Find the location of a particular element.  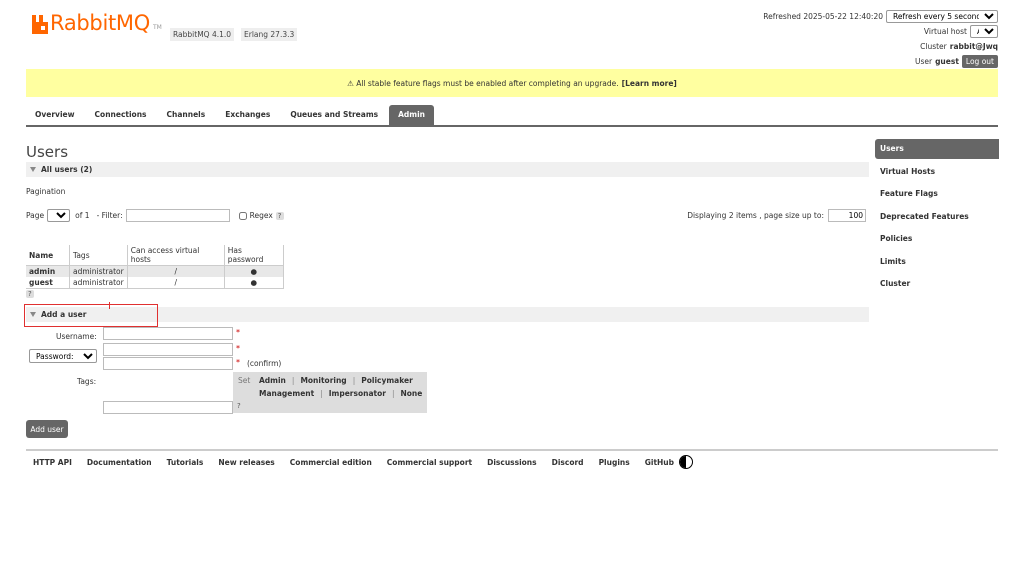

sidebar-item-users: Users is located at coordinates (937, 149).